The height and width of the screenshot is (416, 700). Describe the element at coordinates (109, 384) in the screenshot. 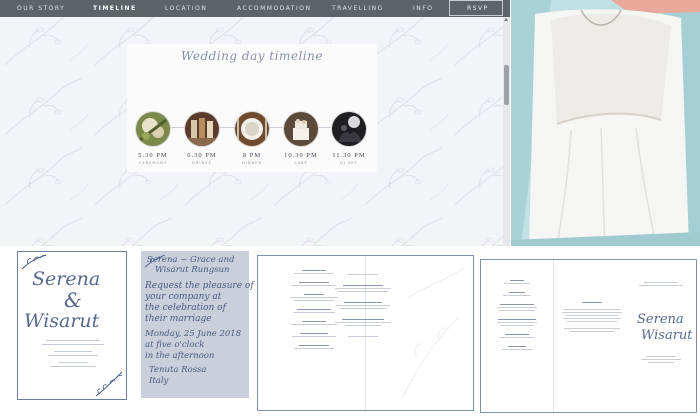

I see `floral-sprig-icon` at that location.